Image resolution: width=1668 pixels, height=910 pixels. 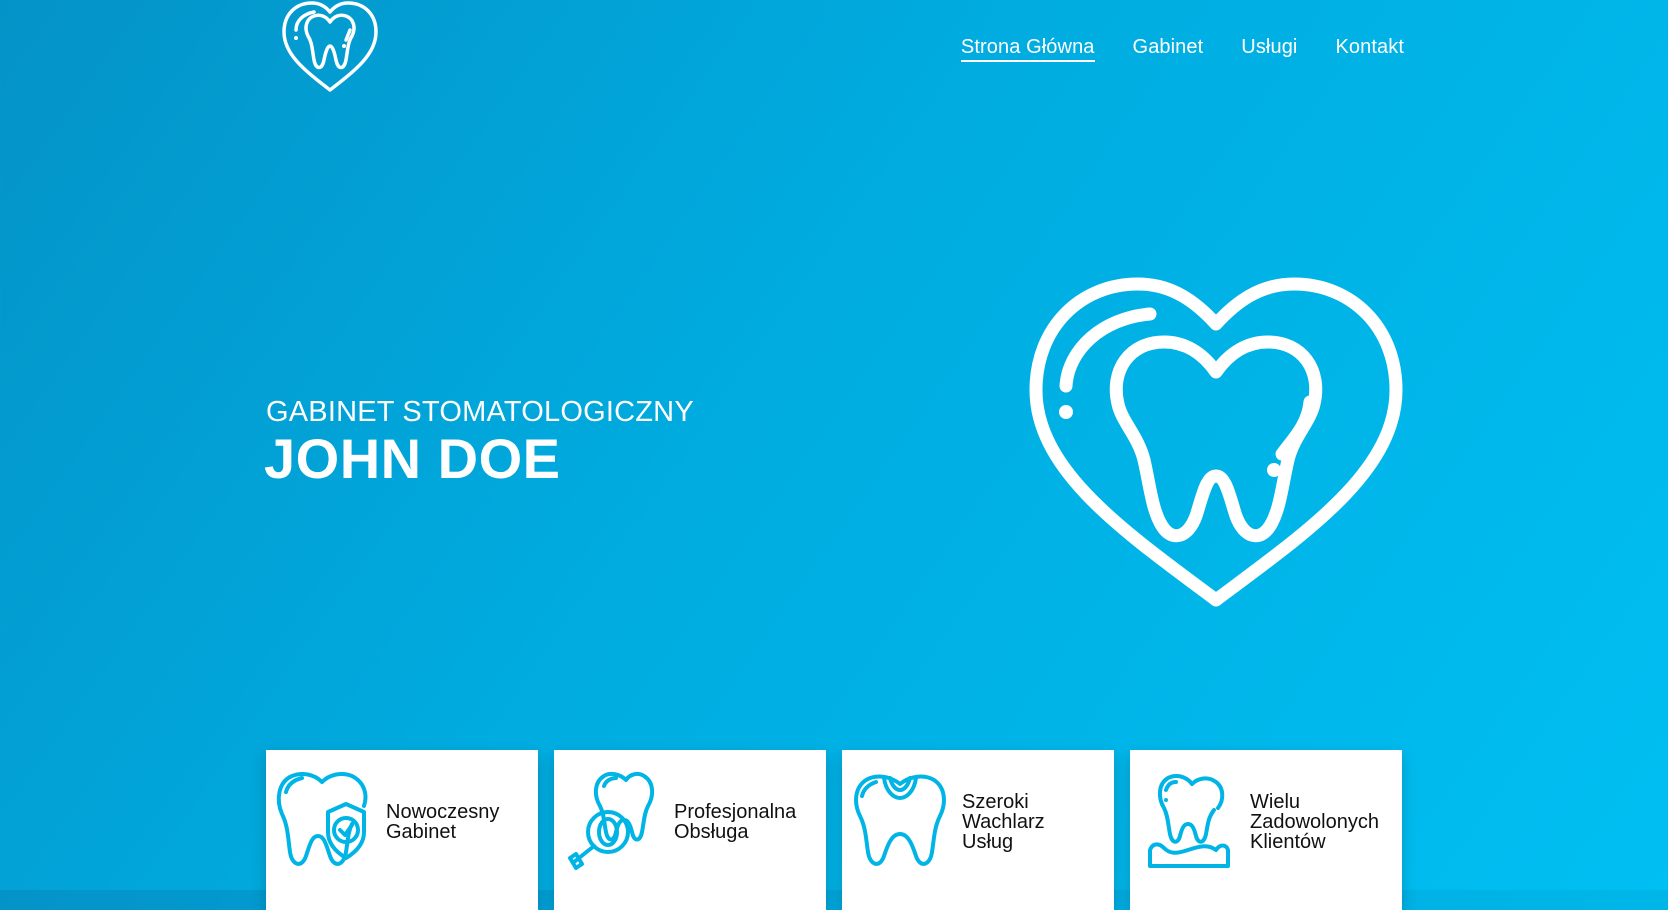 What do you see at coordinates (1168, 49) in the screenshot?
I see `nav-gabinet: Gabinet` at bounding box center [1168, 49].